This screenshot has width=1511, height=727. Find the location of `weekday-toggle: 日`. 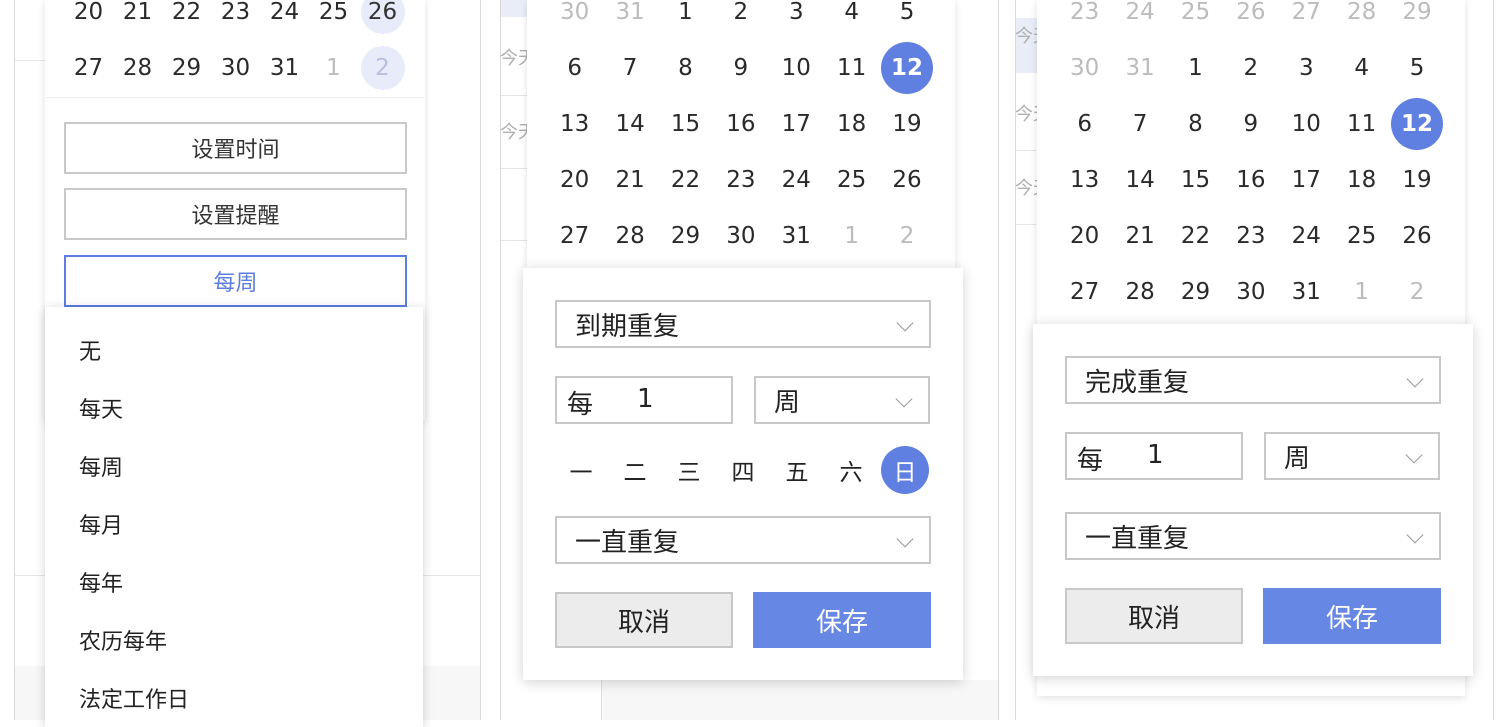

weekday-toggle: 日 is located at coordinates (905, 470).